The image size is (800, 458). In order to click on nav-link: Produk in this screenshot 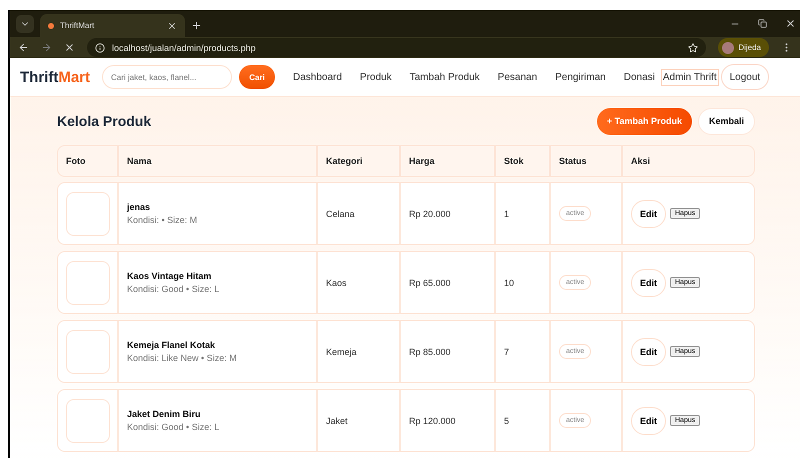, I will do `click(376, 77)`.